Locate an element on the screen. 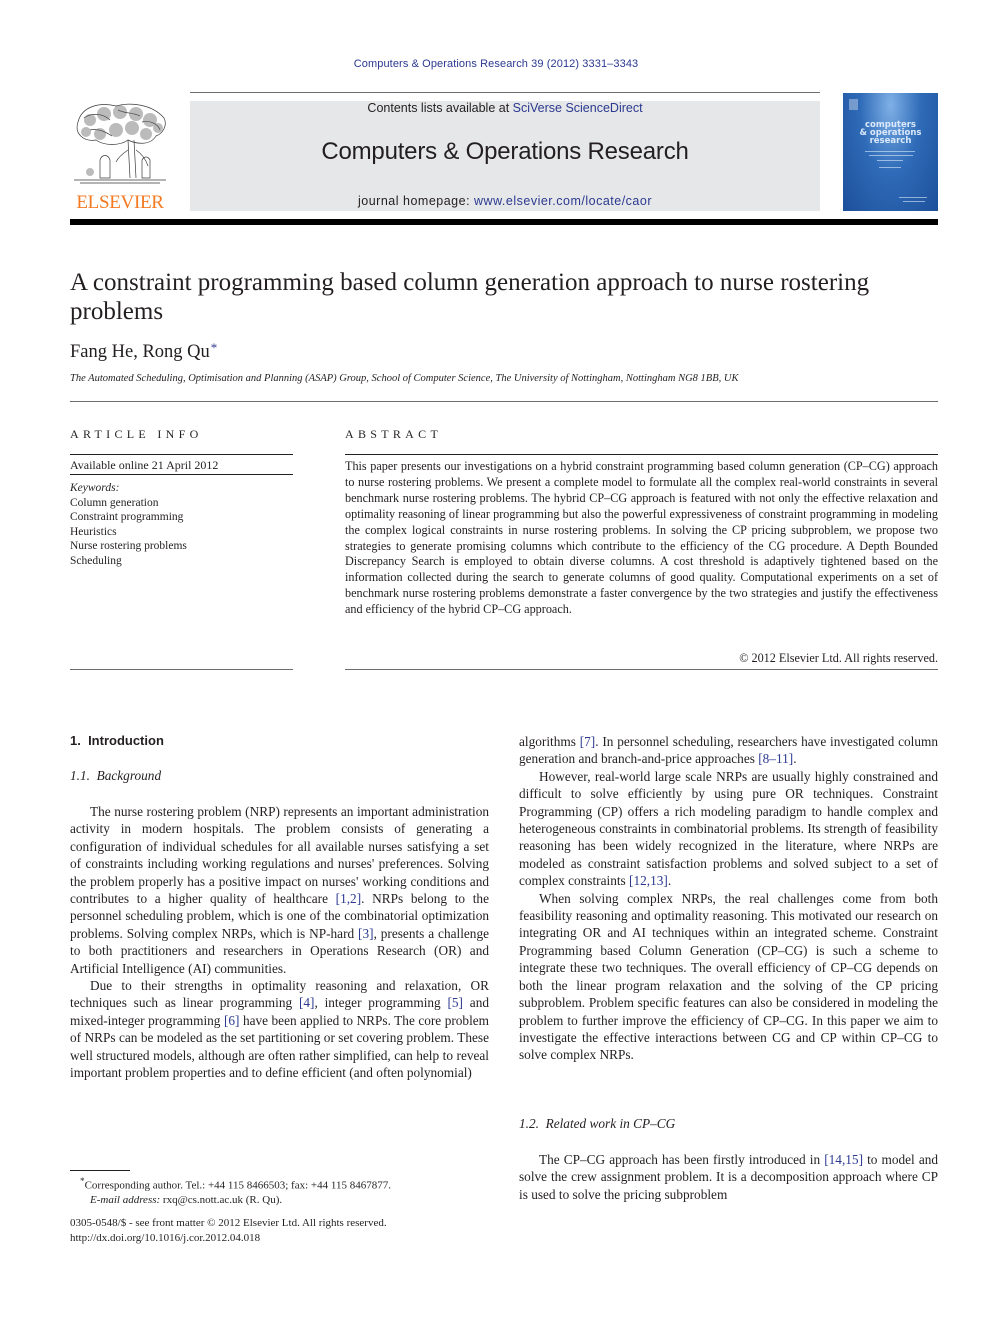 This screenshot has height=1323, width=992. journal-title: Computers & Operations Research is located at coordinates (505, 151).